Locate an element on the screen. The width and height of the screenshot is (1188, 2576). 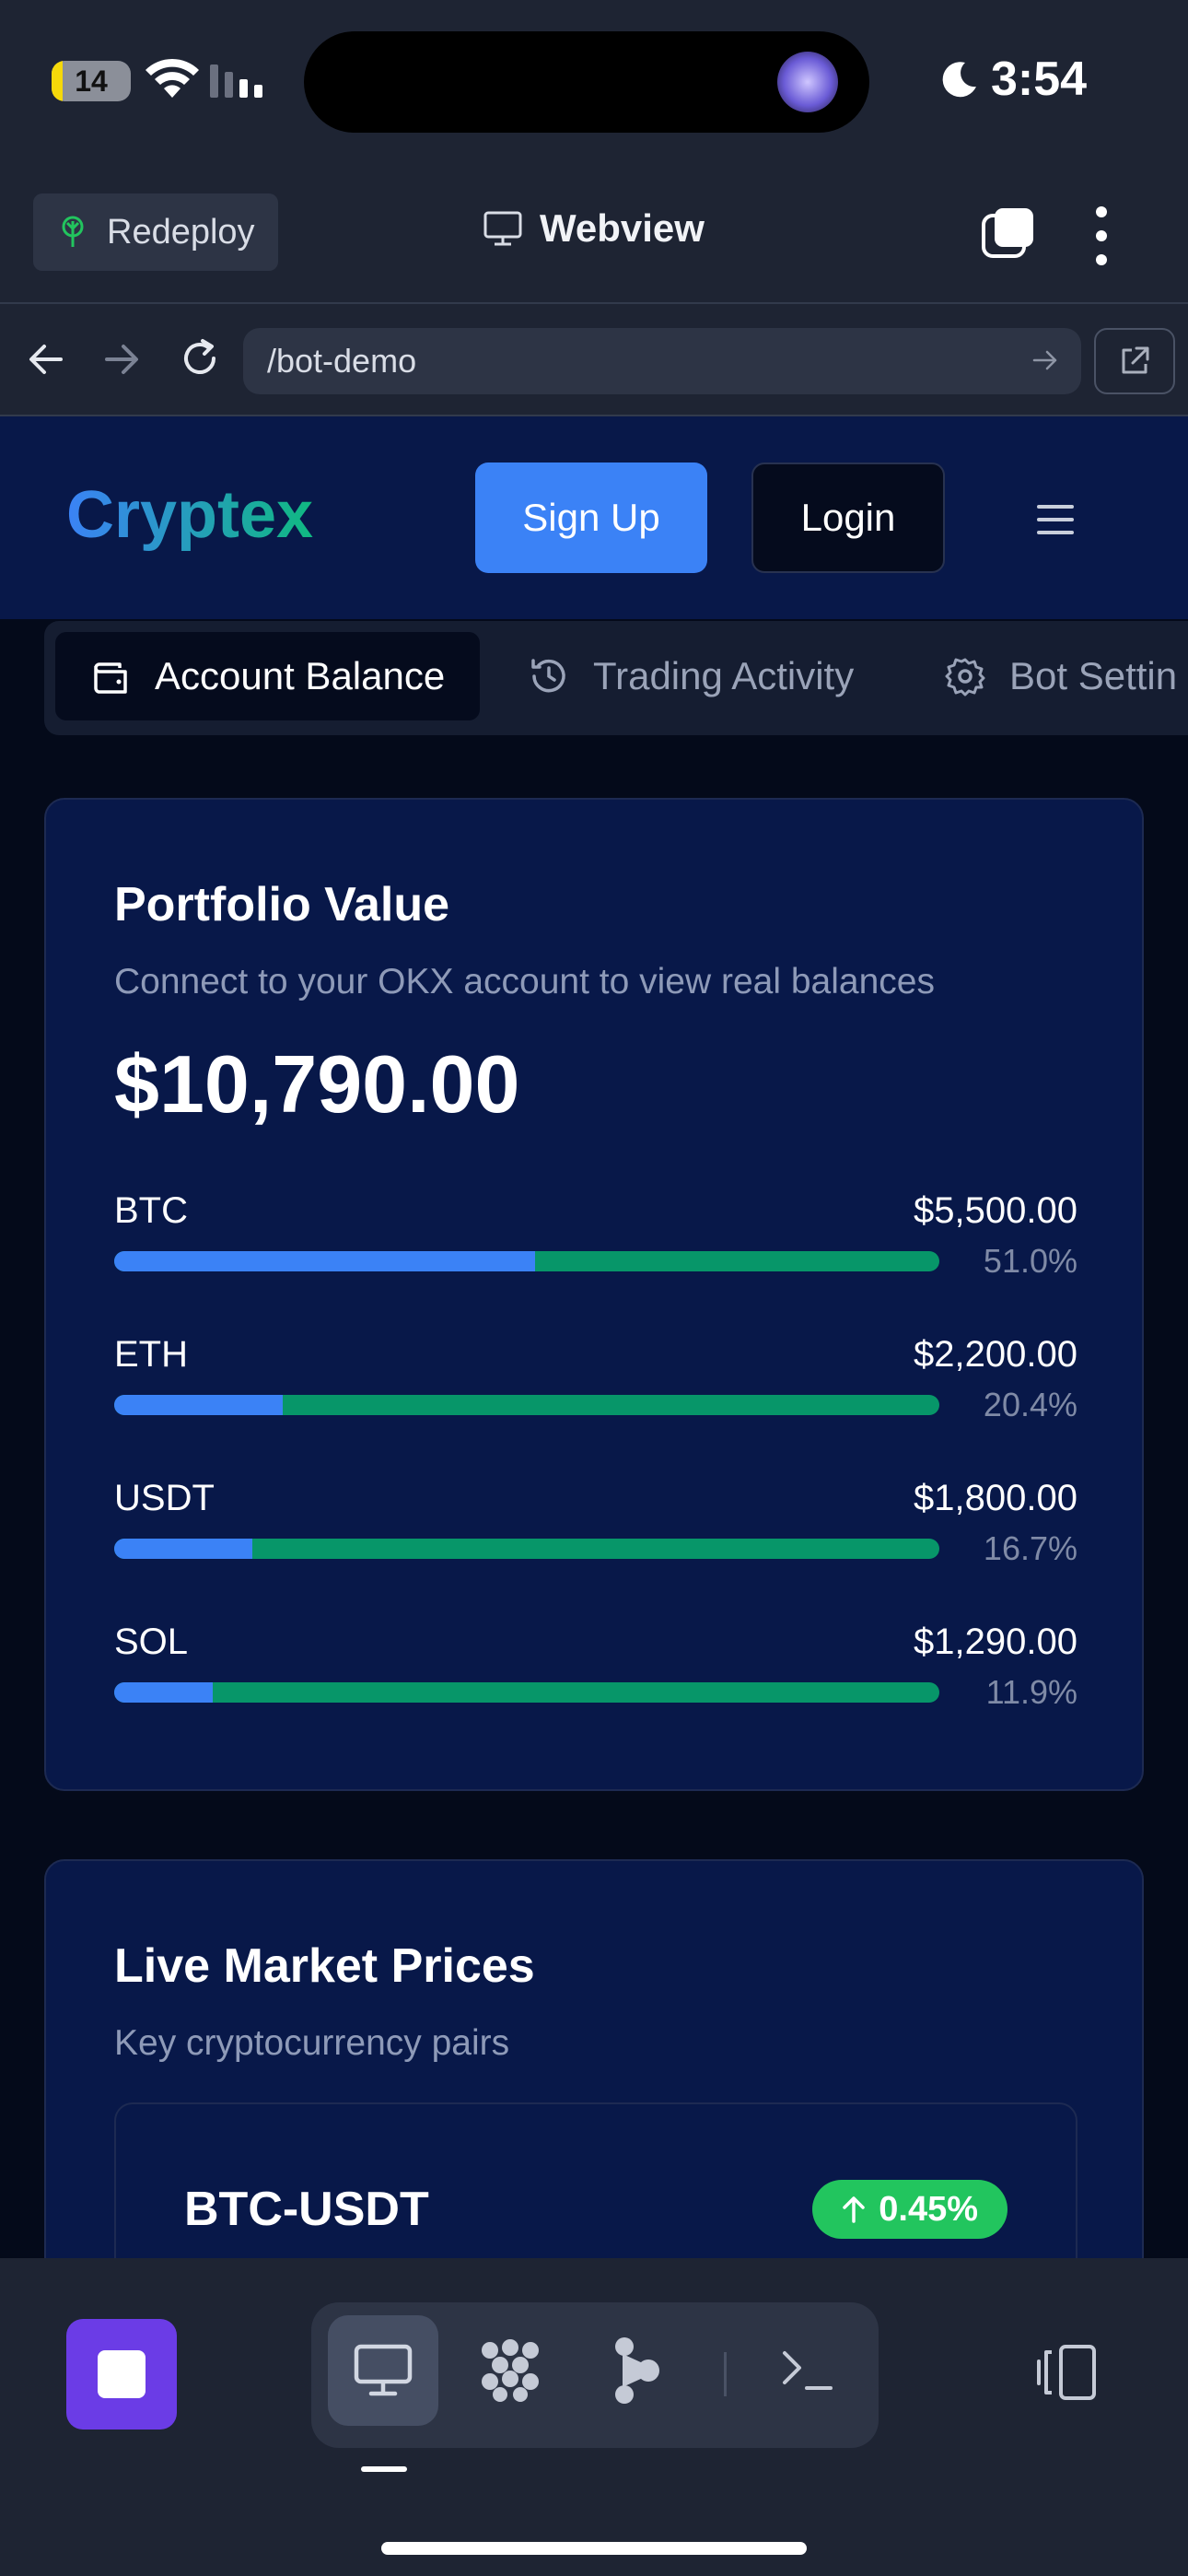
price-change-value: 0.45% is located at coordinates (928, 2209).